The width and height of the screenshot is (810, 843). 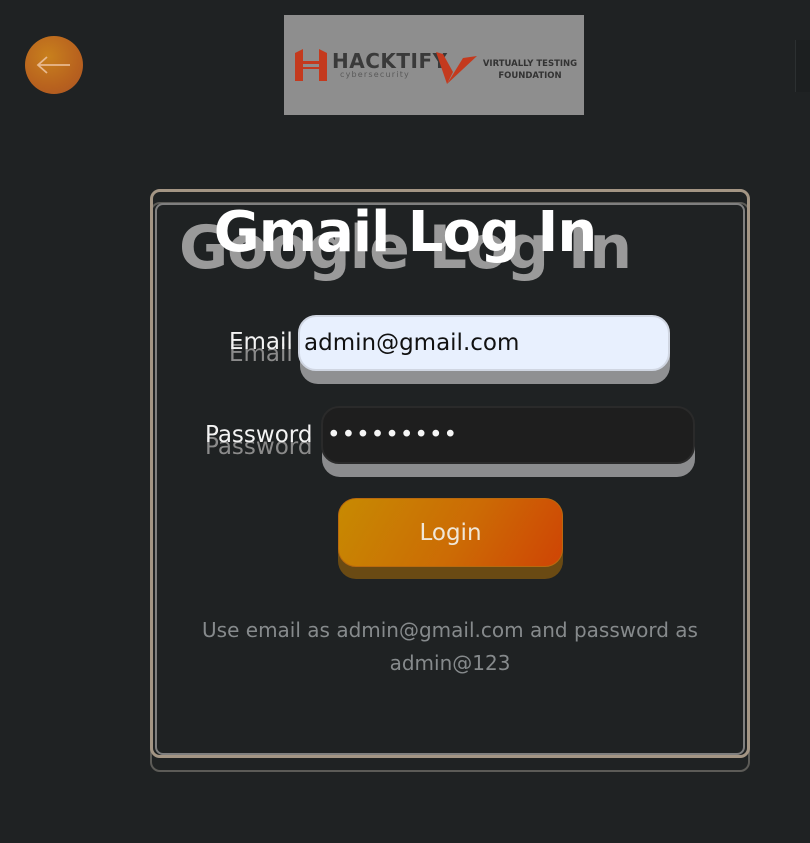 I want to click on edge-panel, so click(x=802, y=66).